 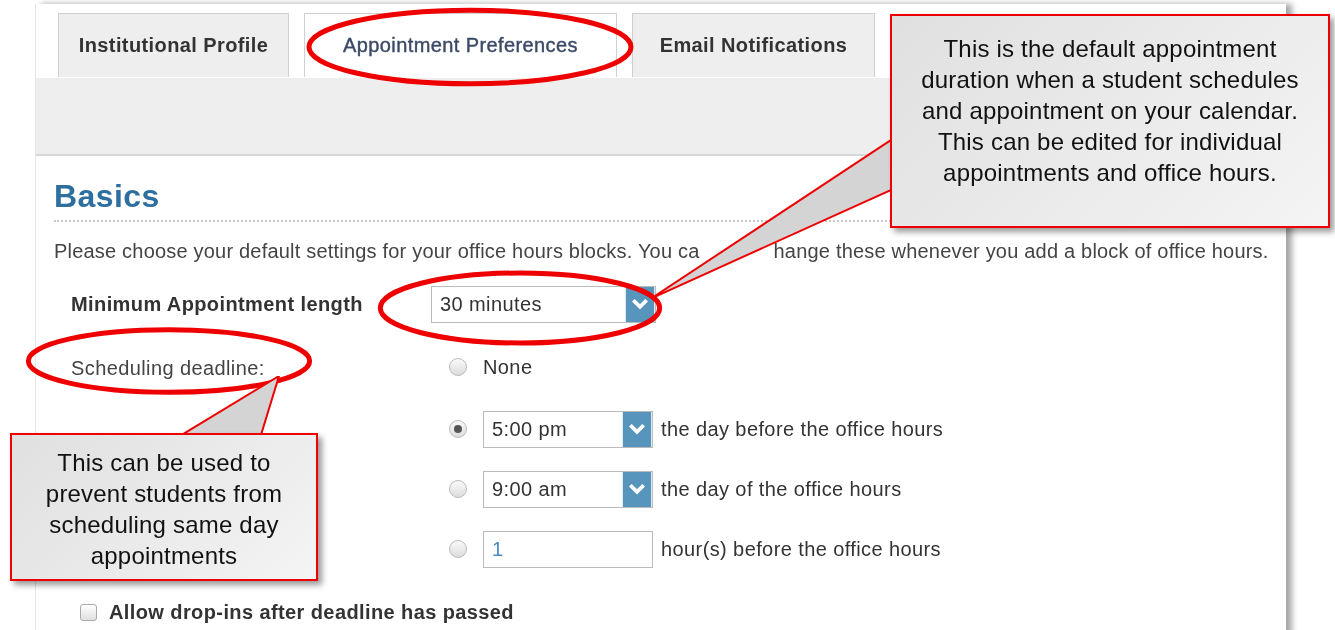 What do you see at coordinates (508, 367) in the screenshot?
I see `option-label: None` at bounding box center [508, 367].